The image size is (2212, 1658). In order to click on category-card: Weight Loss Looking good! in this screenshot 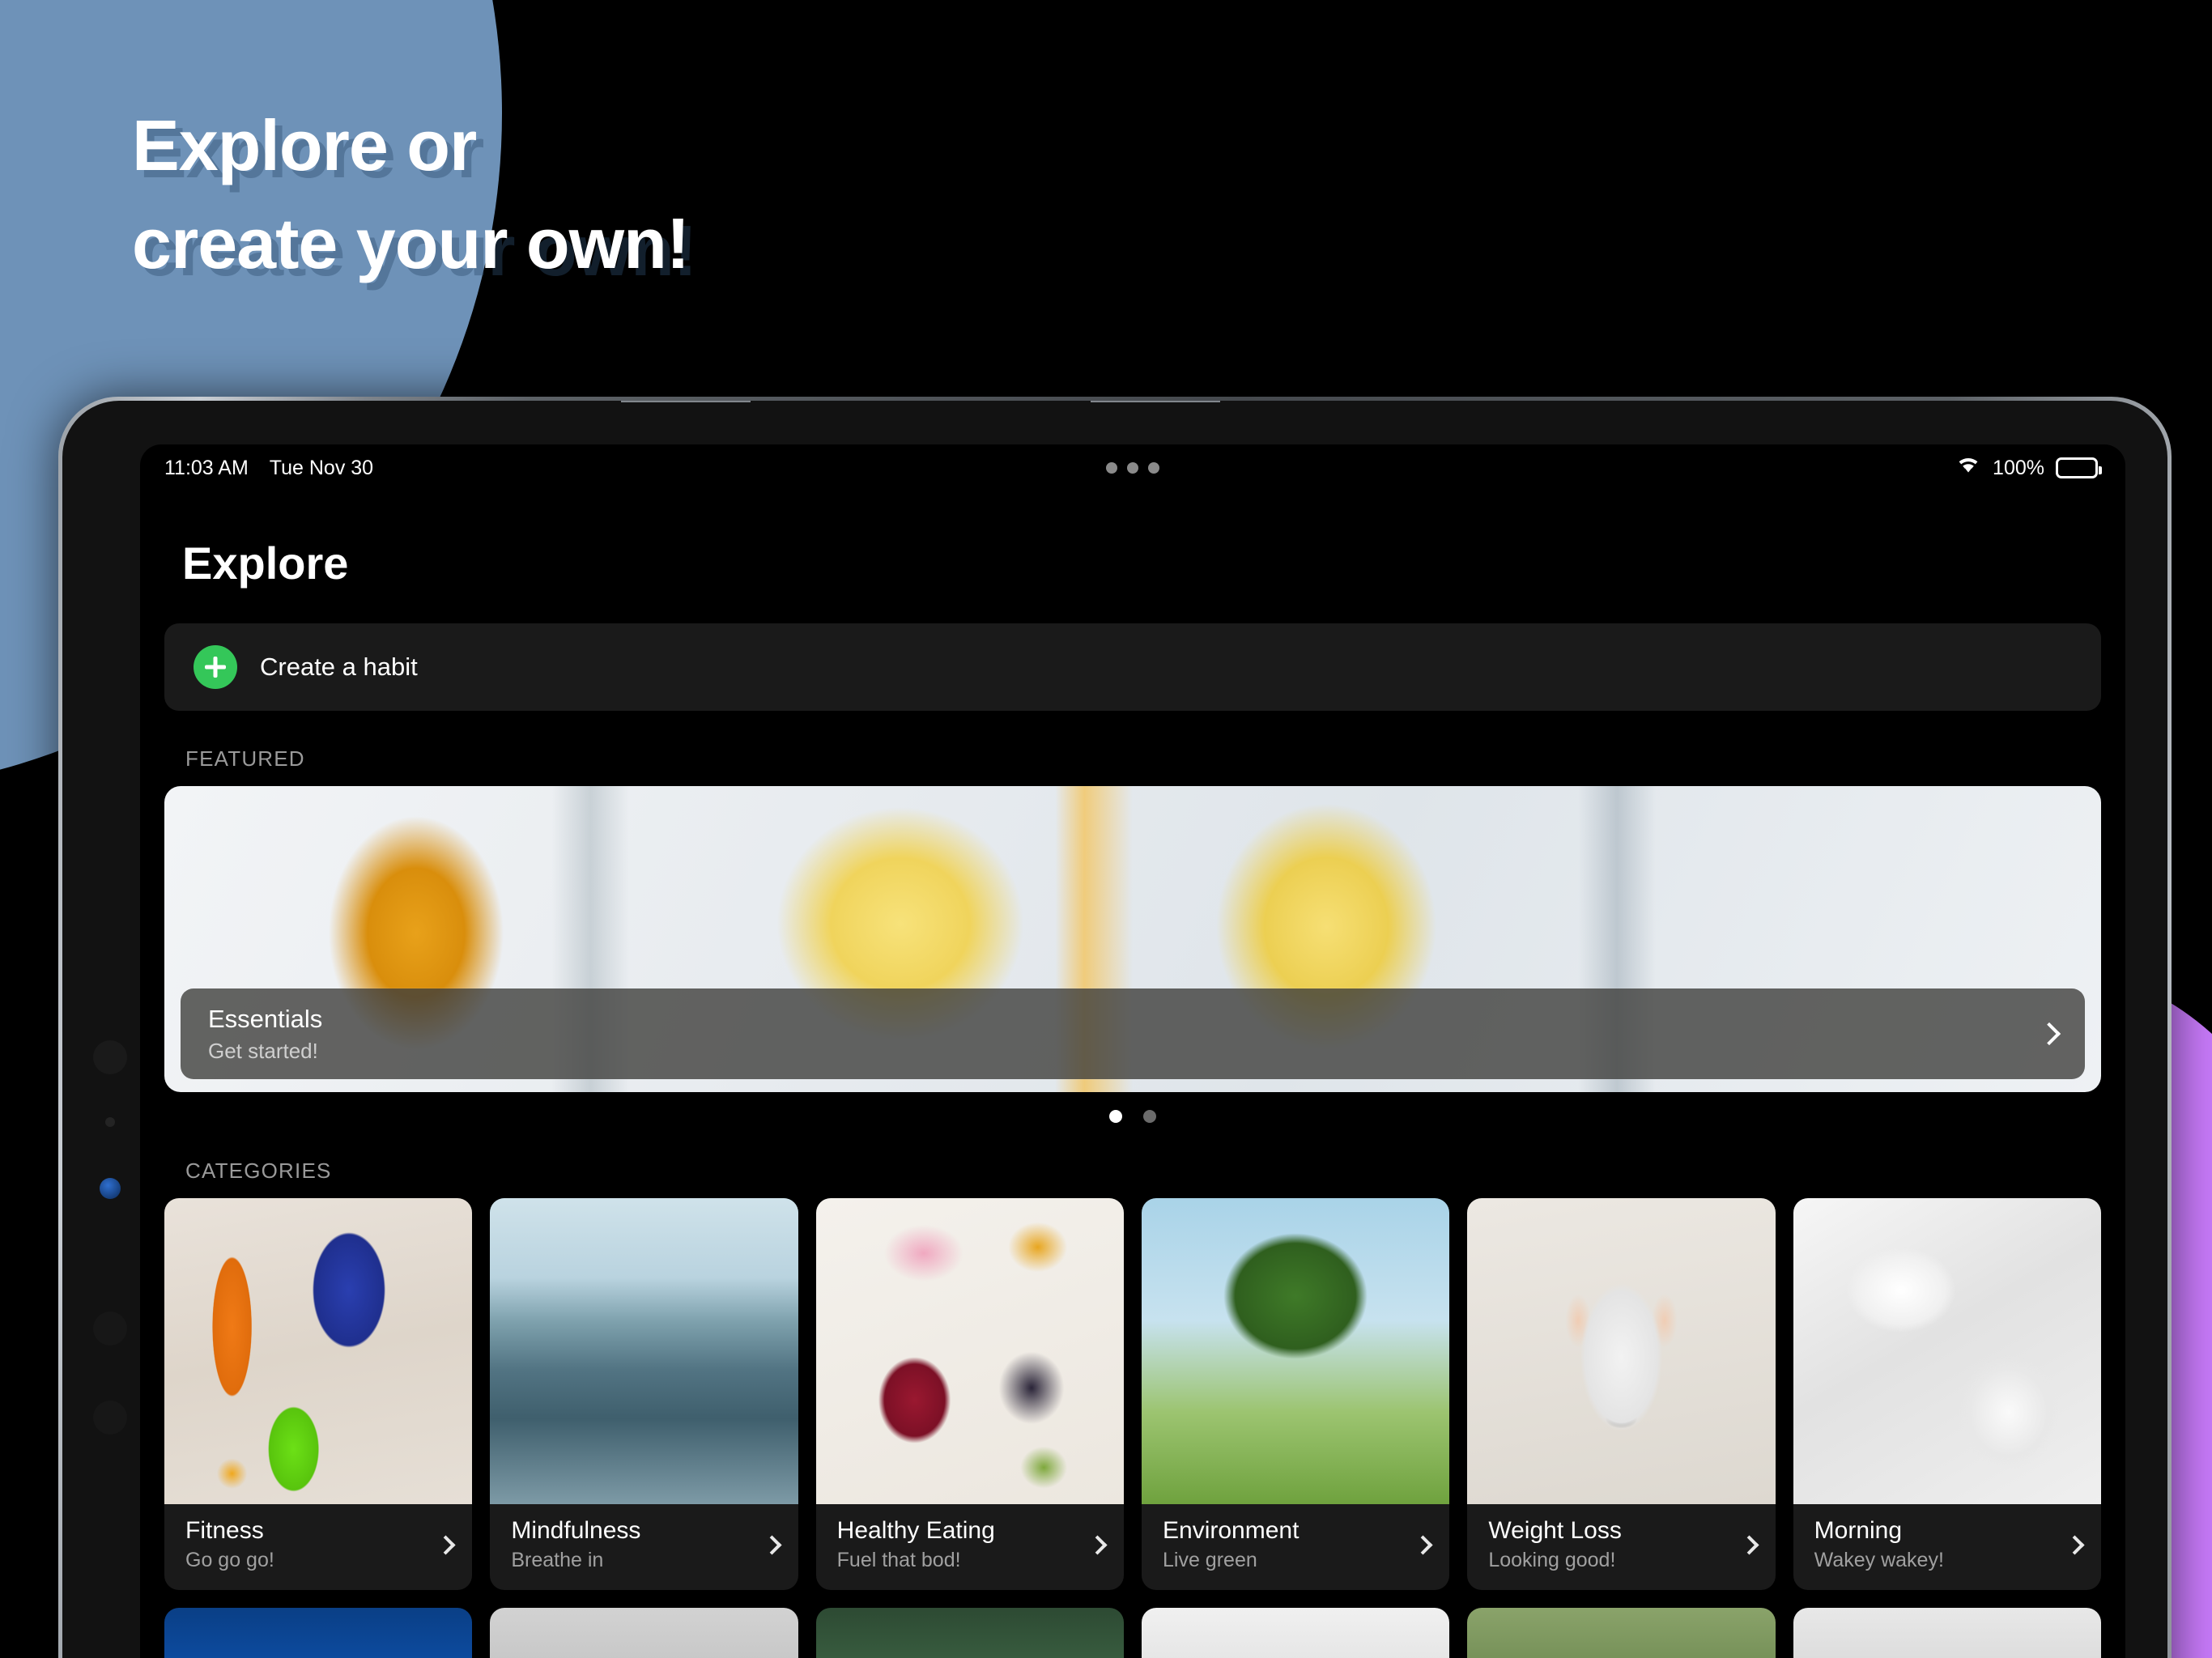, I will do `click(1622, 1394)`.